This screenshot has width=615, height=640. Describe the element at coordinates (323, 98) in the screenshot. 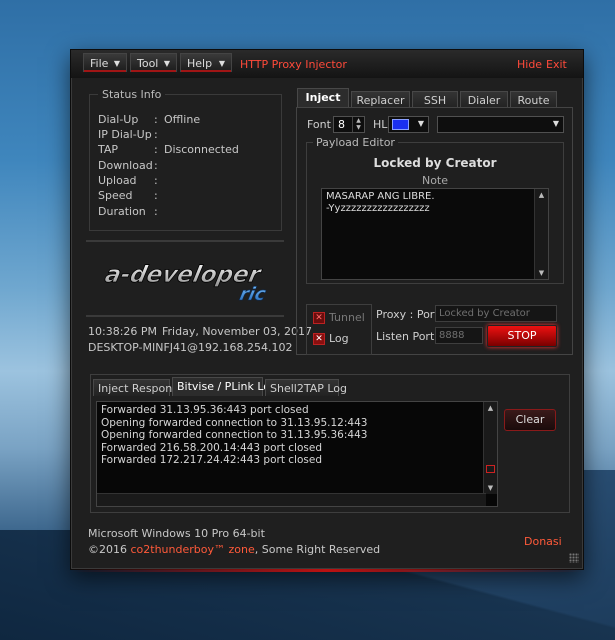

I see `tab-inject: Inject` at that location.